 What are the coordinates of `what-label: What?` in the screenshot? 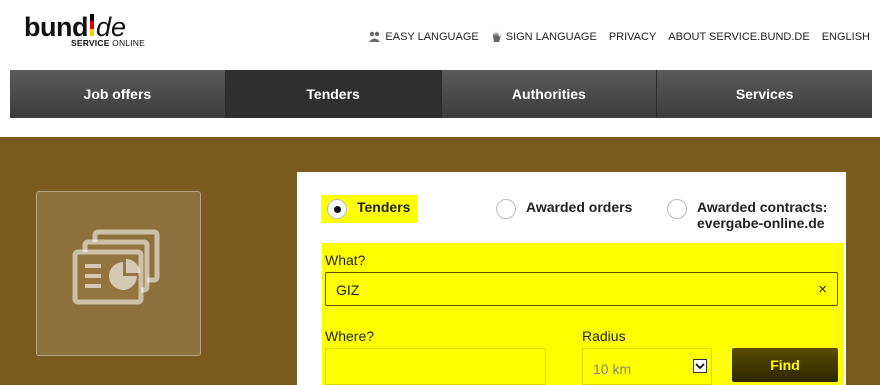 It's located at (345, 260).